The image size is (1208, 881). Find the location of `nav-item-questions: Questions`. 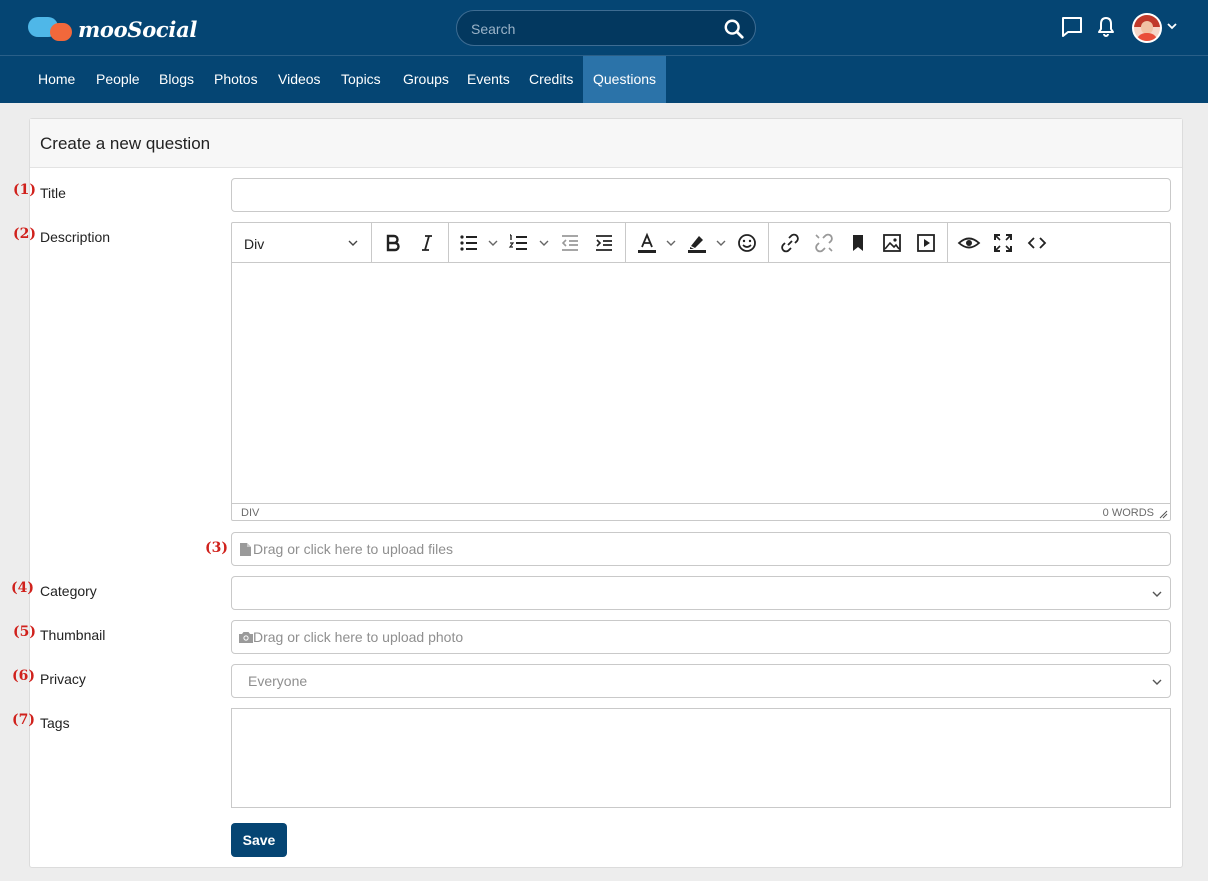

nav-item-questions: Questions is located at coordinates (624, 79).